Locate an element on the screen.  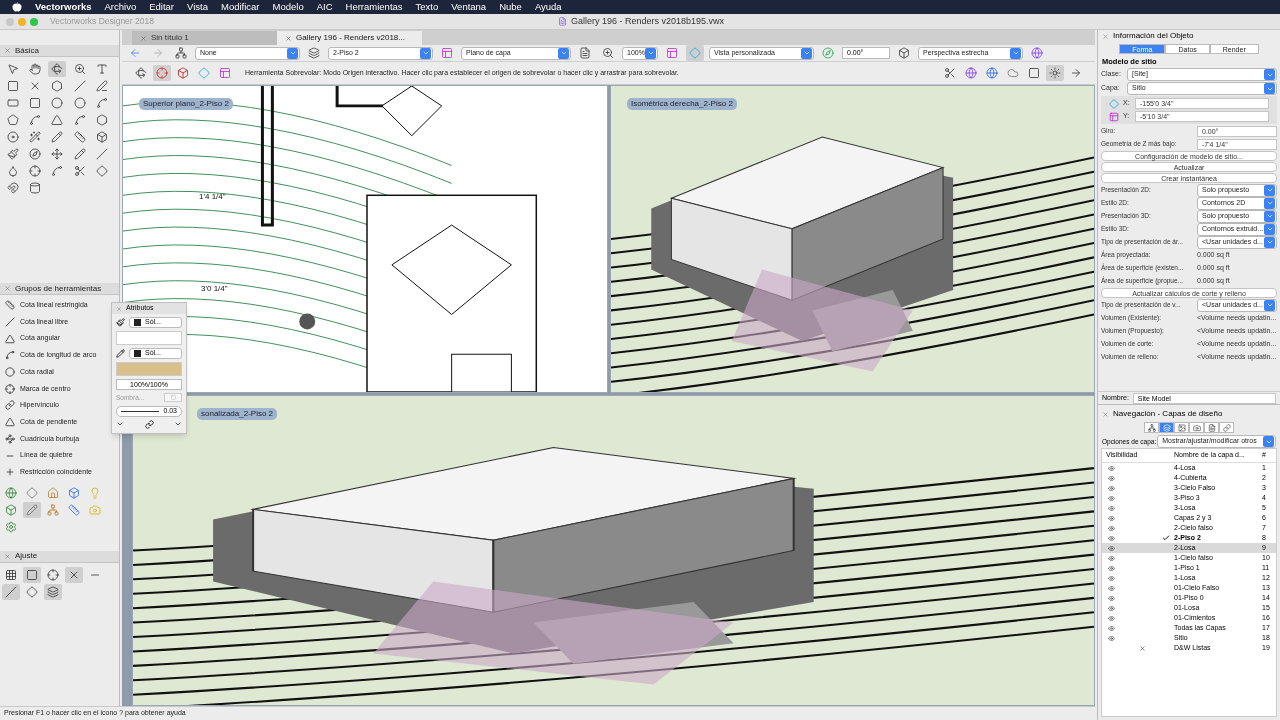
dimension-text: 3'0 1/4" is located at coordinates (214, 289).